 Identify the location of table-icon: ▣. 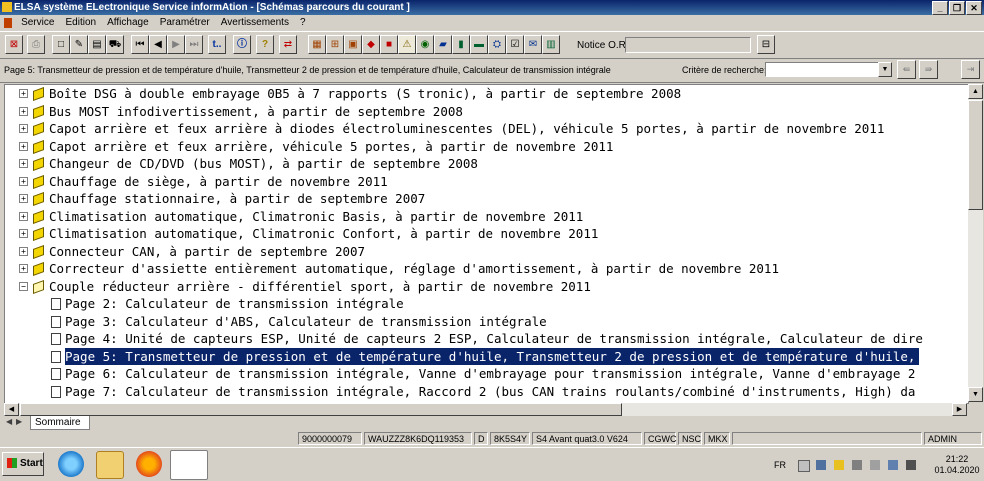
(353, 44).